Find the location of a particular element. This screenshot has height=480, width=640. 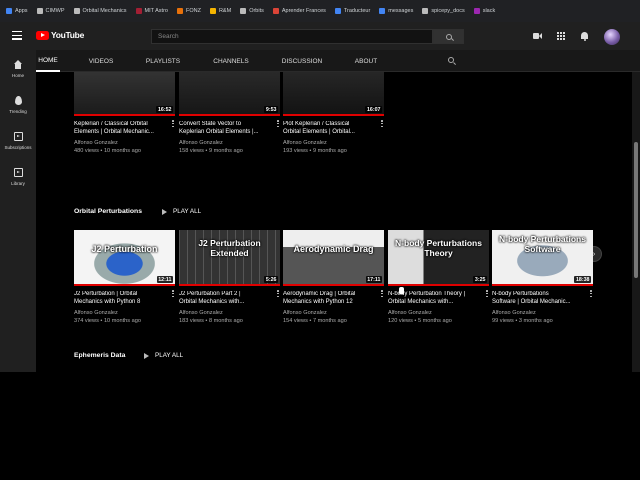

video-meta: 183 views • 8 months ago is located at coordinates (211, 320).